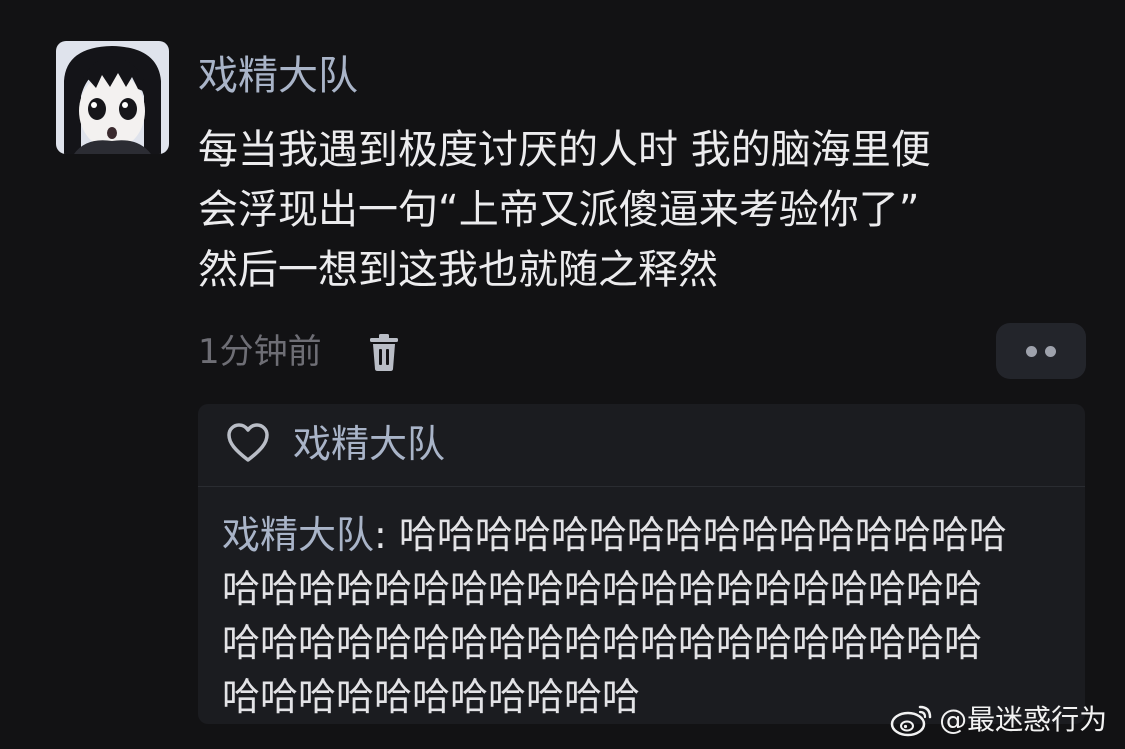  I want to click on anime-girl-avatar-icon, so click(112, 97).